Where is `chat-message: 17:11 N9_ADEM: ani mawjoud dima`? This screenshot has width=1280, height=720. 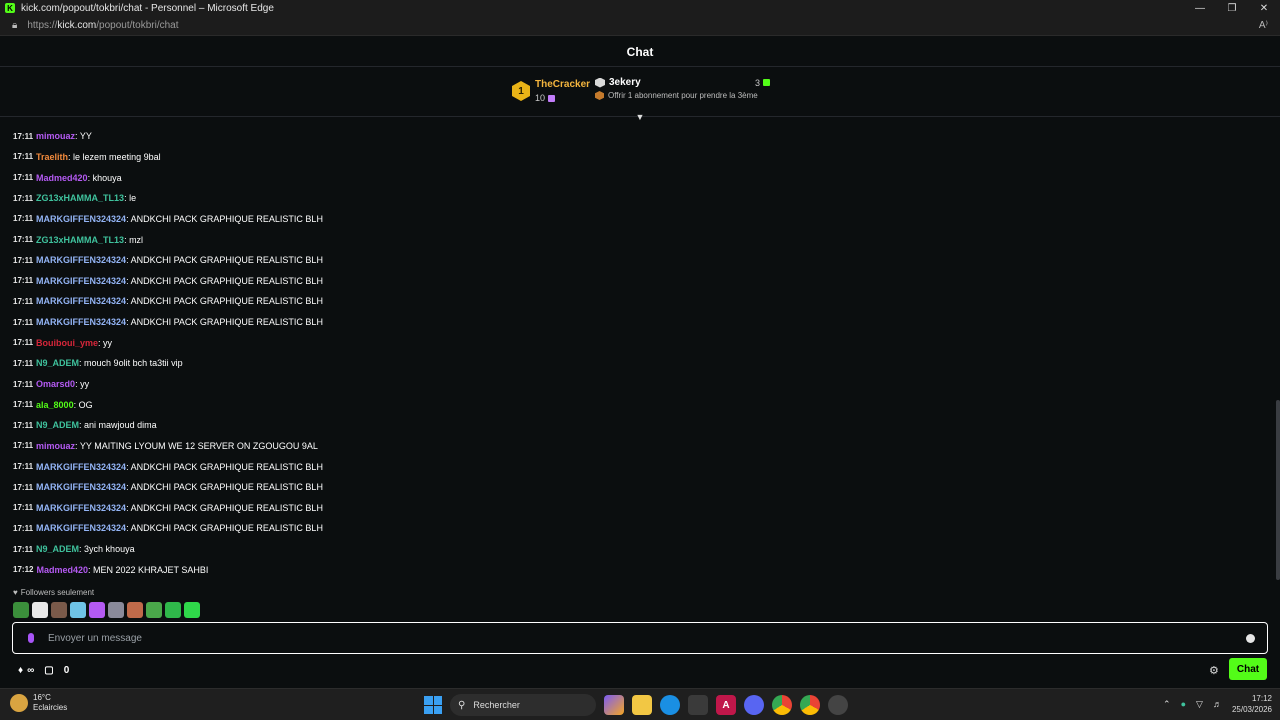
chat-message: 17:11 N9_ADEM: ani mawjoud dima is located at coordinates (638, 425).